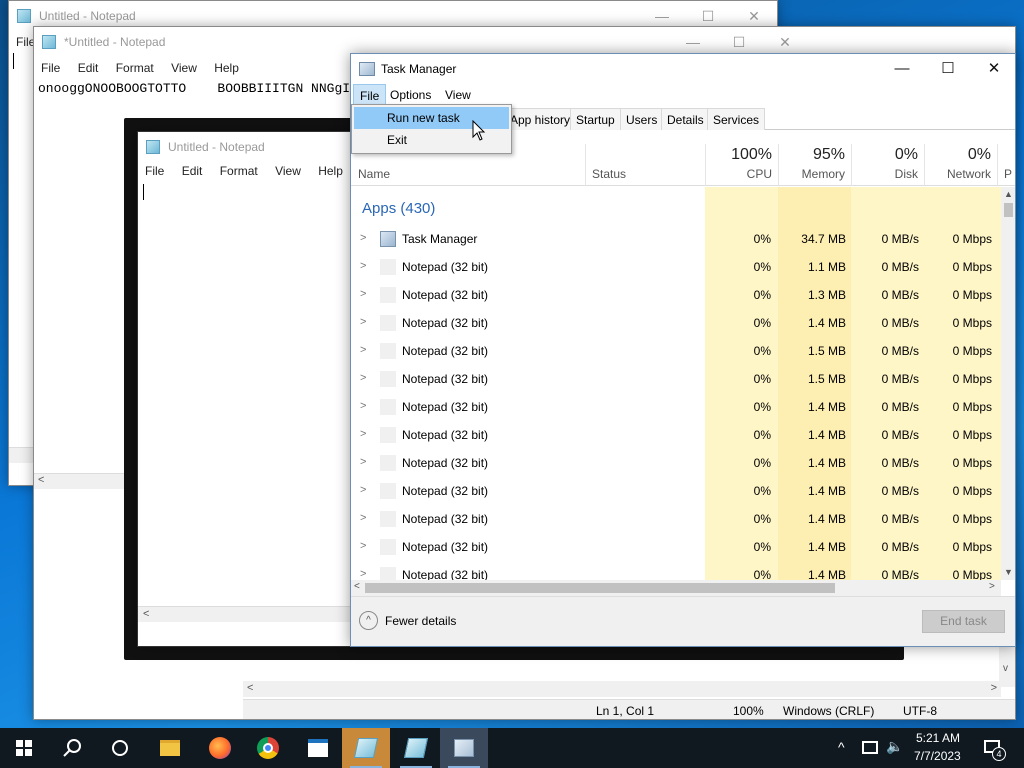 Image resolution: width=1024 pixels, height=768 pixels. What do you see at coordinates (814, 165) in the screenshot?
I see `column-memory: 95% Memory` at bounding box center [814, 165].